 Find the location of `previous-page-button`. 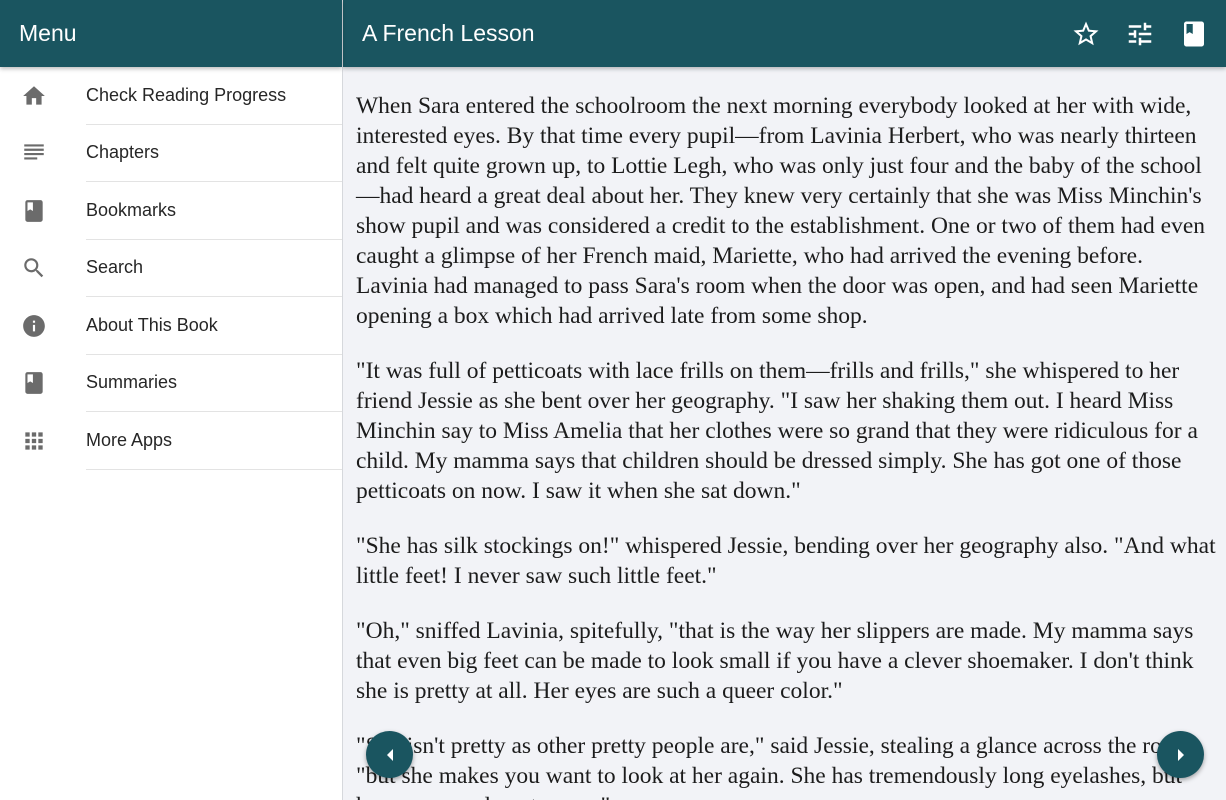

previous-page-button is located at coordinates (389, 754).